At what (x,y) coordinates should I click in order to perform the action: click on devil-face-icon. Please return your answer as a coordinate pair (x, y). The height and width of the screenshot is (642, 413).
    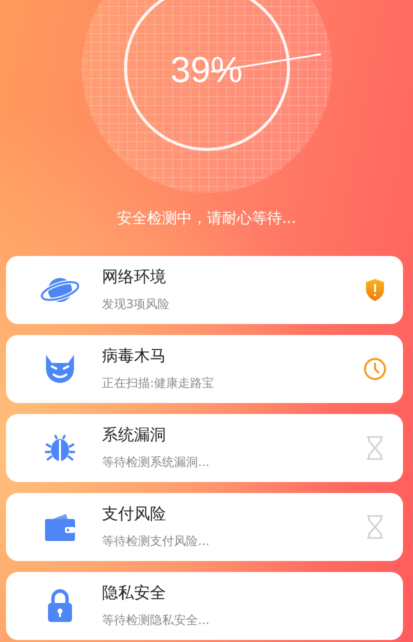
    Looking at the image, I should click on (60, 369).